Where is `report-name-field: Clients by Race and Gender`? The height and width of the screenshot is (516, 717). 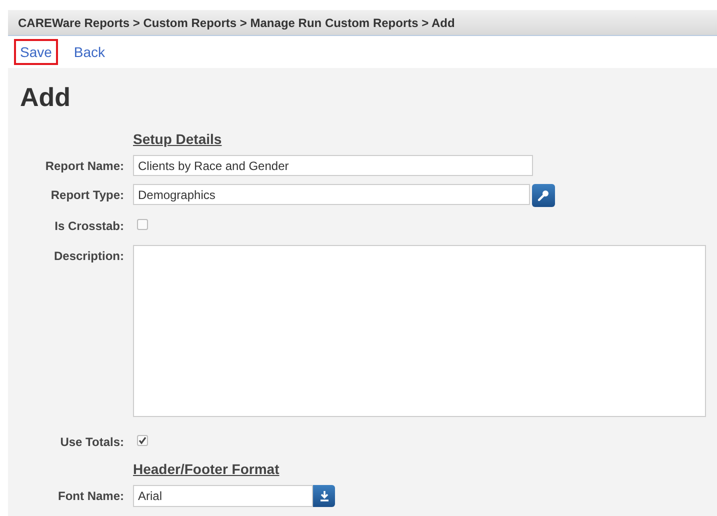
report-name-field: Clients by Race and Gender is located at coordinates (333, 165).